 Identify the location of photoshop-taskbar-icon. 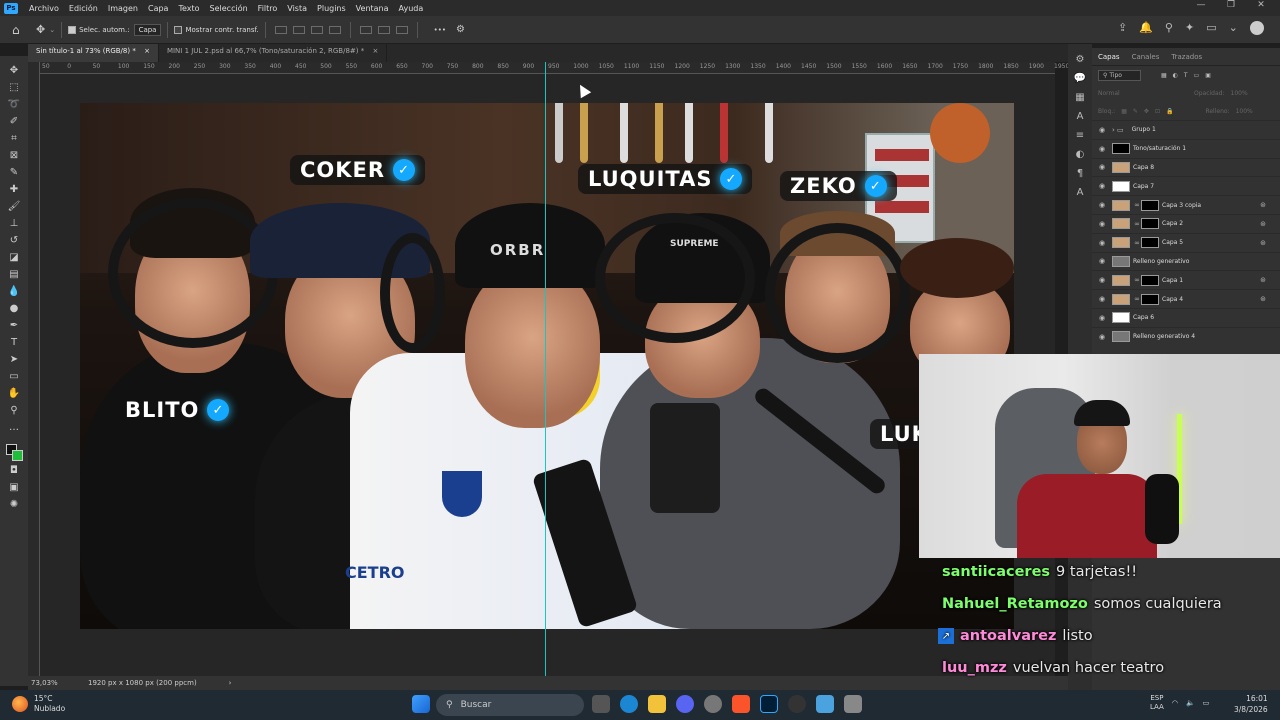
(769, 704).